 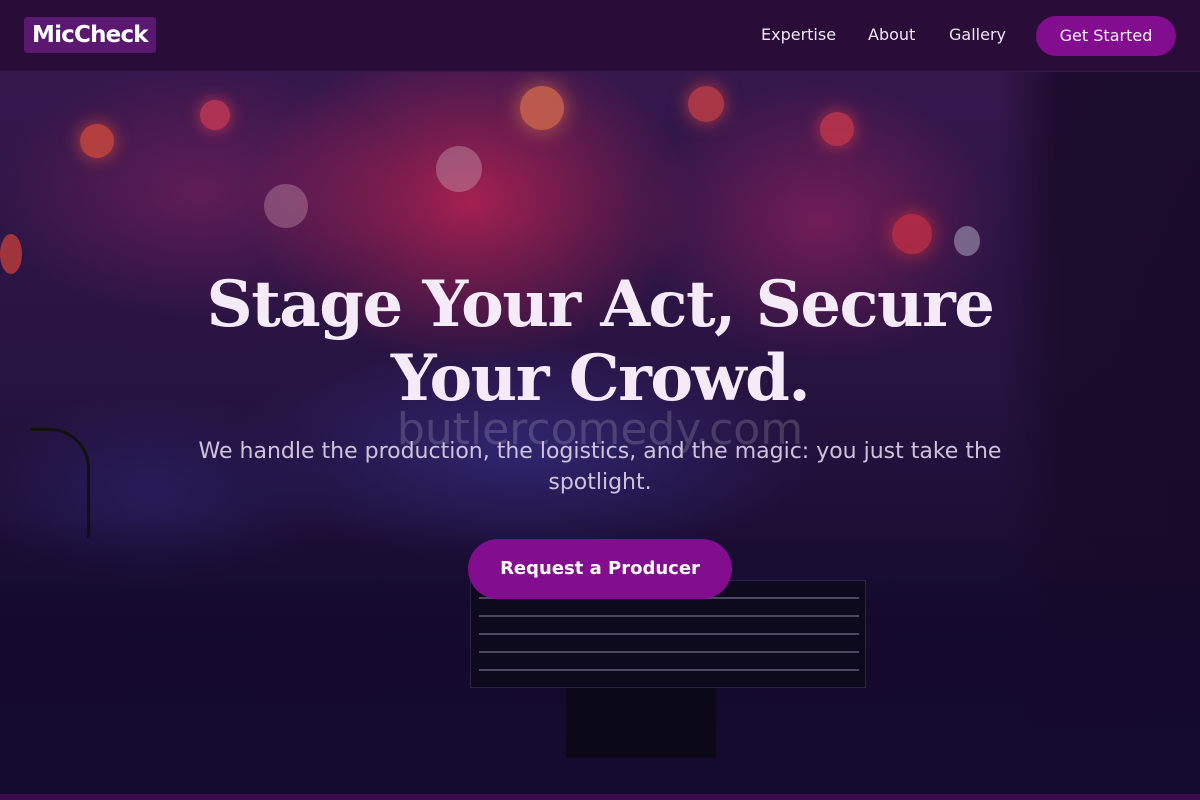 I want to click on brand-logo: MicCheck, so click(x=90, y=35).